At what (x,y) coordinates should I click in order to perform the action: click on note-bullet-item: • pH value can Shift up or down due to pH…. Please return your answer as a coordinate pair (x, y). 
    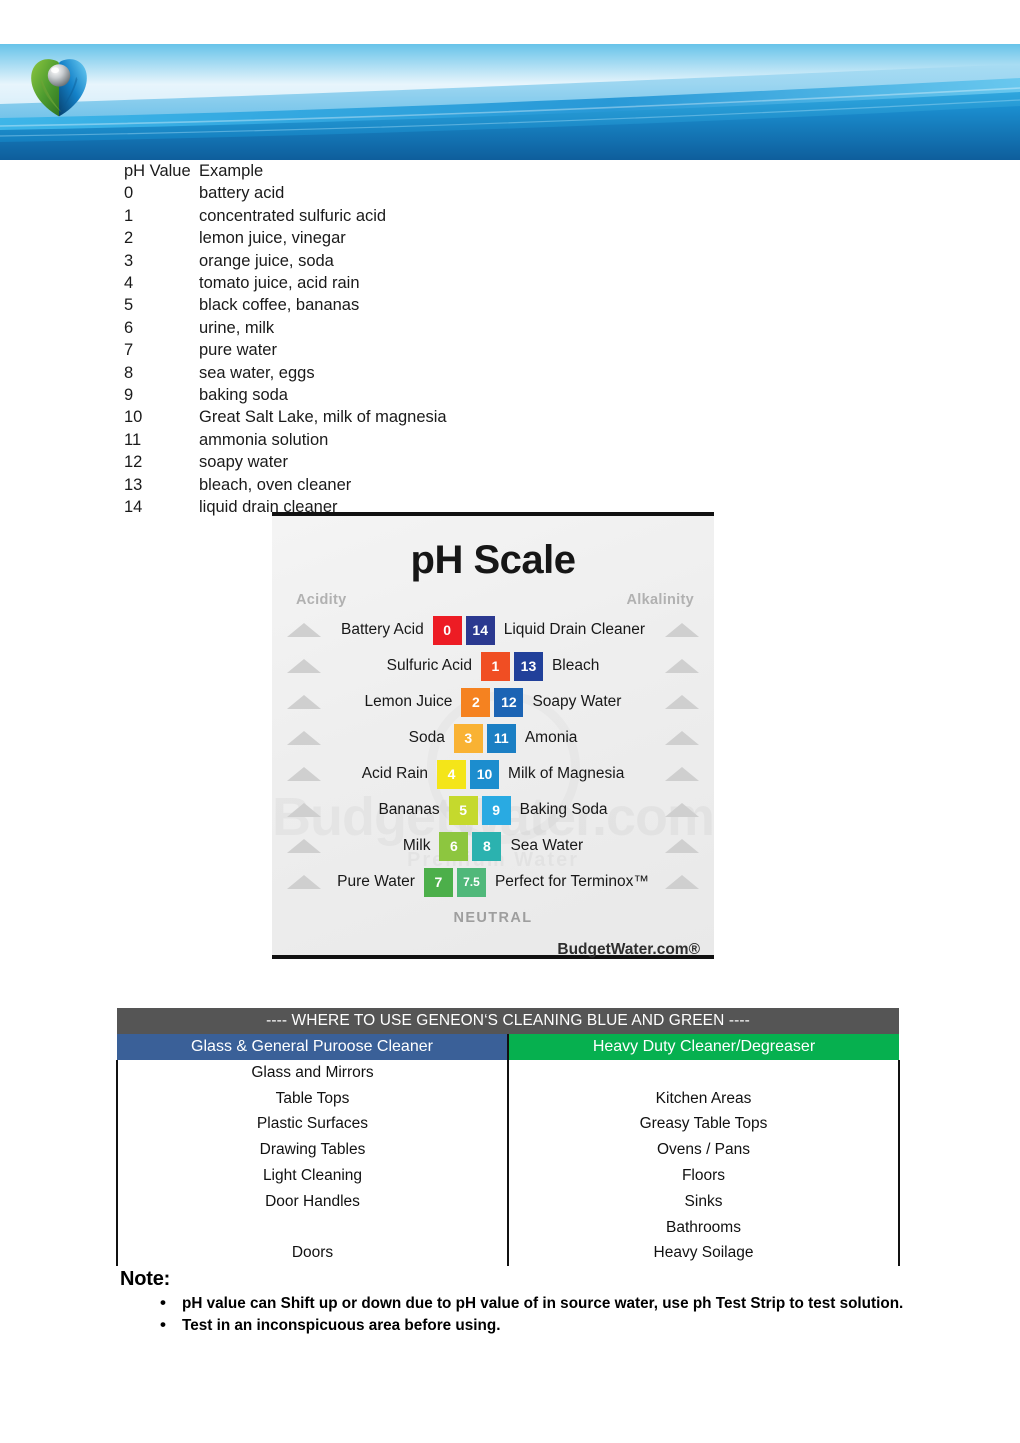
    Looking at the image, I should click on (520, 1303).